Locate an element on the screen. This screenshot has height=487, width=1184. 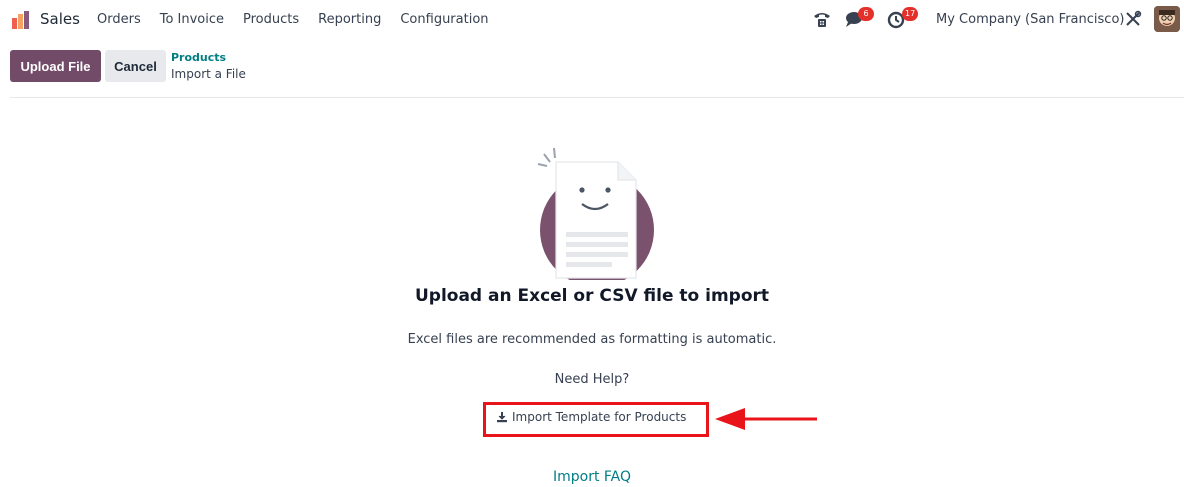
menu-item-reporting: Reporting is located at coordinates (349, 19).